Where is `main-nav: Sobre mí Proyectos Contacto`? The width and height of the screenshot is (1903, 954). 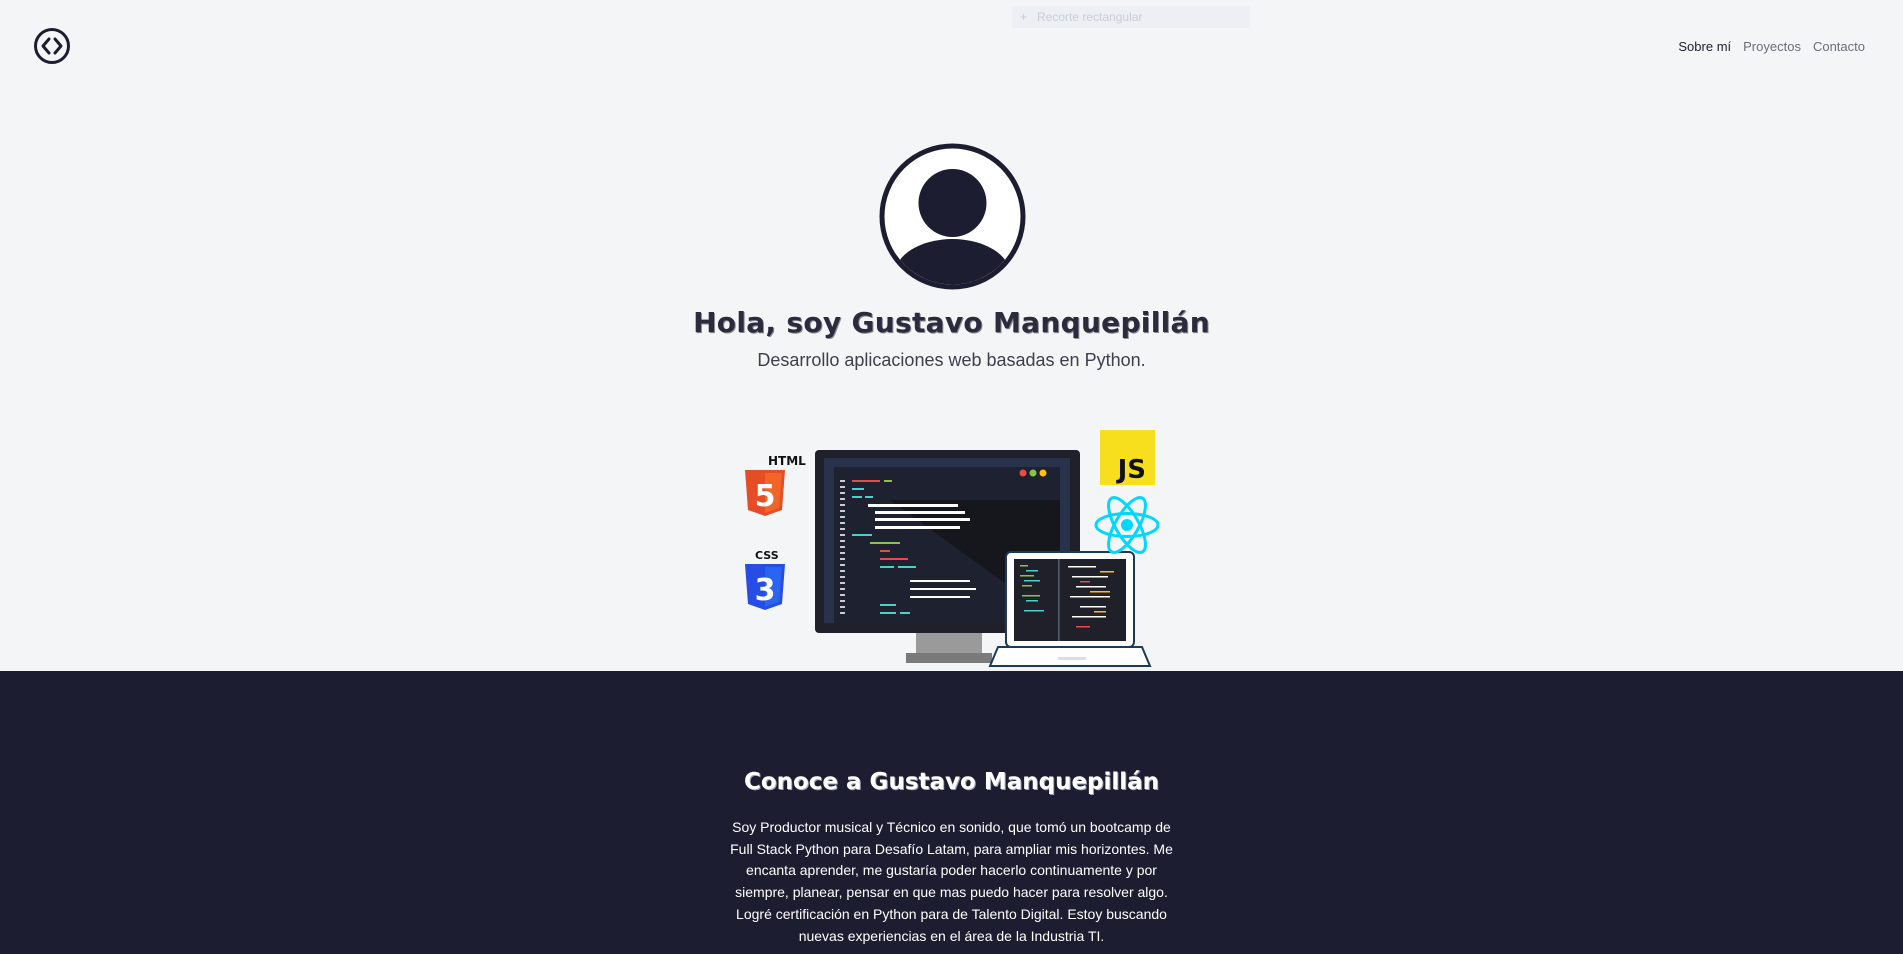 main-nav: Sobre mí Proyectos Contacto is located at coordinates (1771, 46).